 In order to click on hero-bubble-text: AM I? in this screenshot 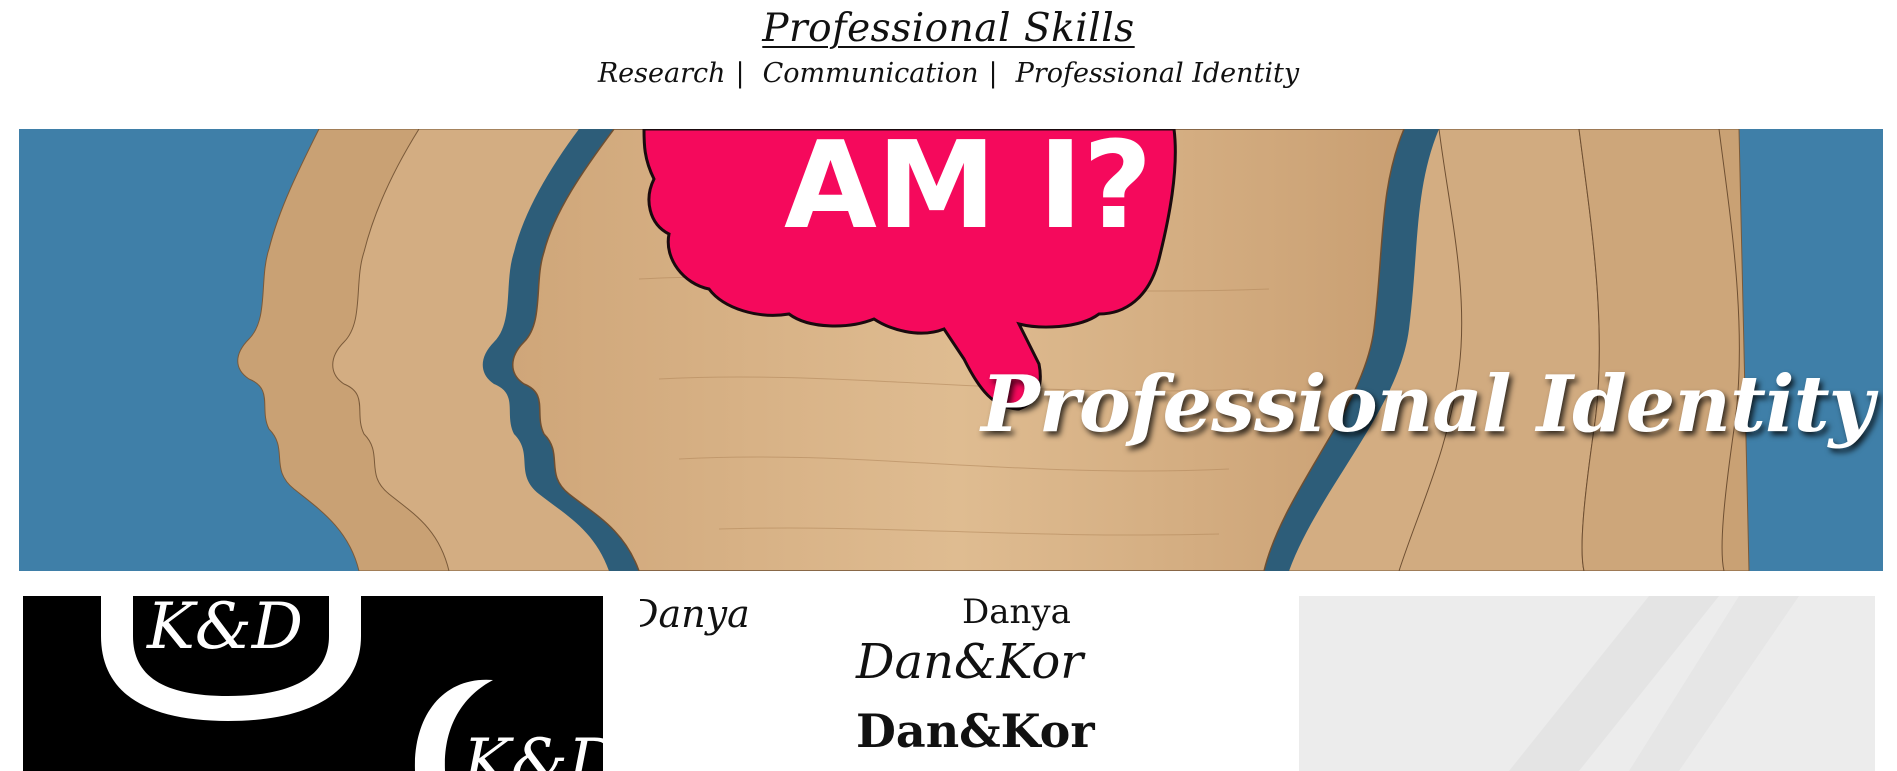, I will do `click(968, 192)`.